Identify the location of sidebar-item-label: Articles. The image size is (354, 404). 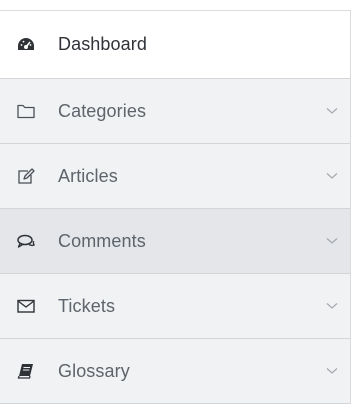
(88, 175).